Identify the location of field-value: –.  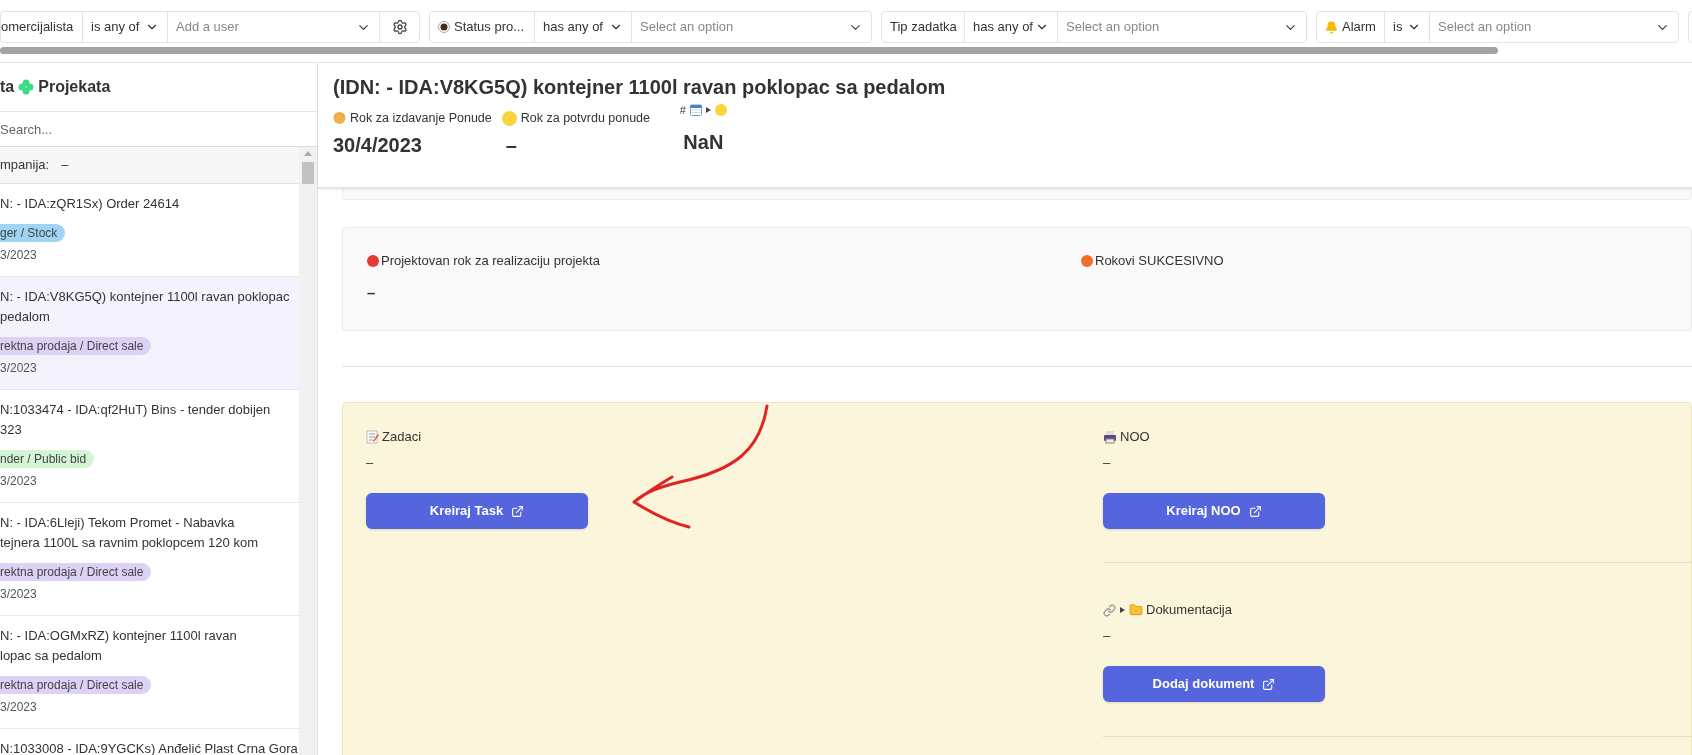
(511, 145).